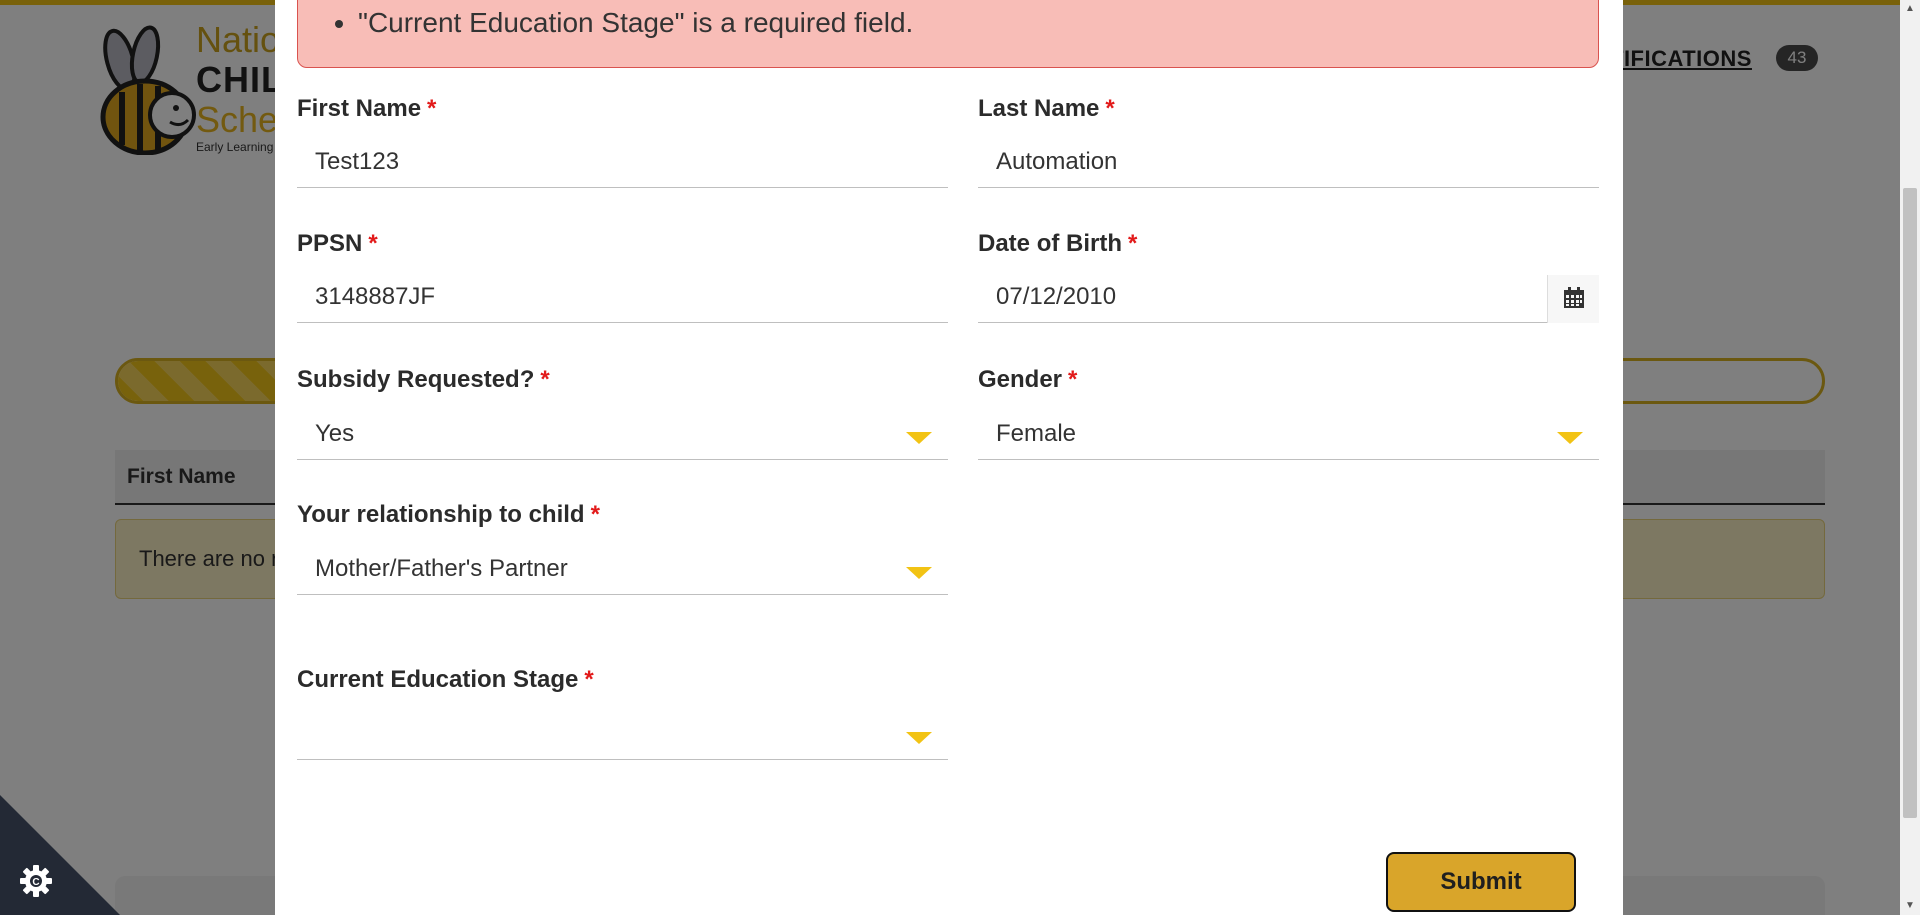  I want to click on relationship-value: Mother/Father's Partner, so click(441, 568).